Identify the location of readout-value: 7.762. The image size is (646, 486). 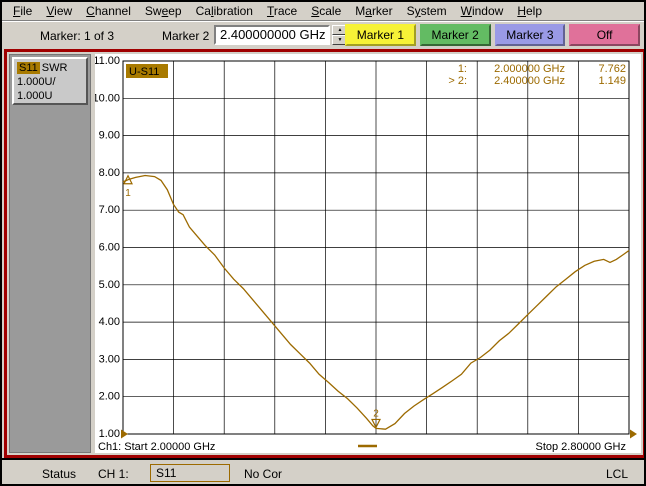
(612, 69).